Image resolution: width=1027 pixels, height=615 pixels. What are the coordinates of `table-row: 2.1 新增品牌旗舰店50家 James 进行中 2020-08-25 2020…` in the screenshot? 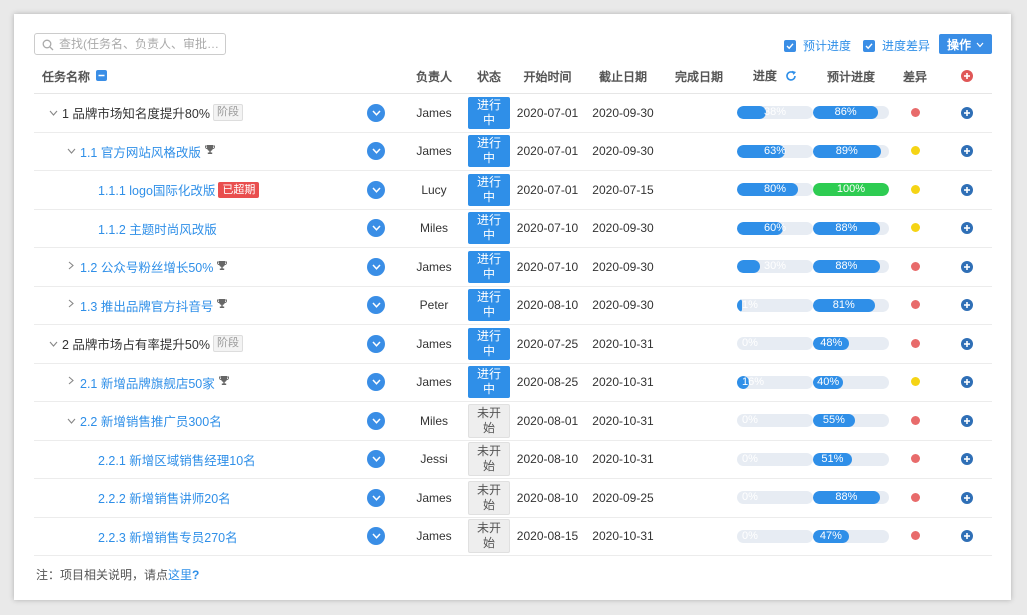 It's located at (513, 382).